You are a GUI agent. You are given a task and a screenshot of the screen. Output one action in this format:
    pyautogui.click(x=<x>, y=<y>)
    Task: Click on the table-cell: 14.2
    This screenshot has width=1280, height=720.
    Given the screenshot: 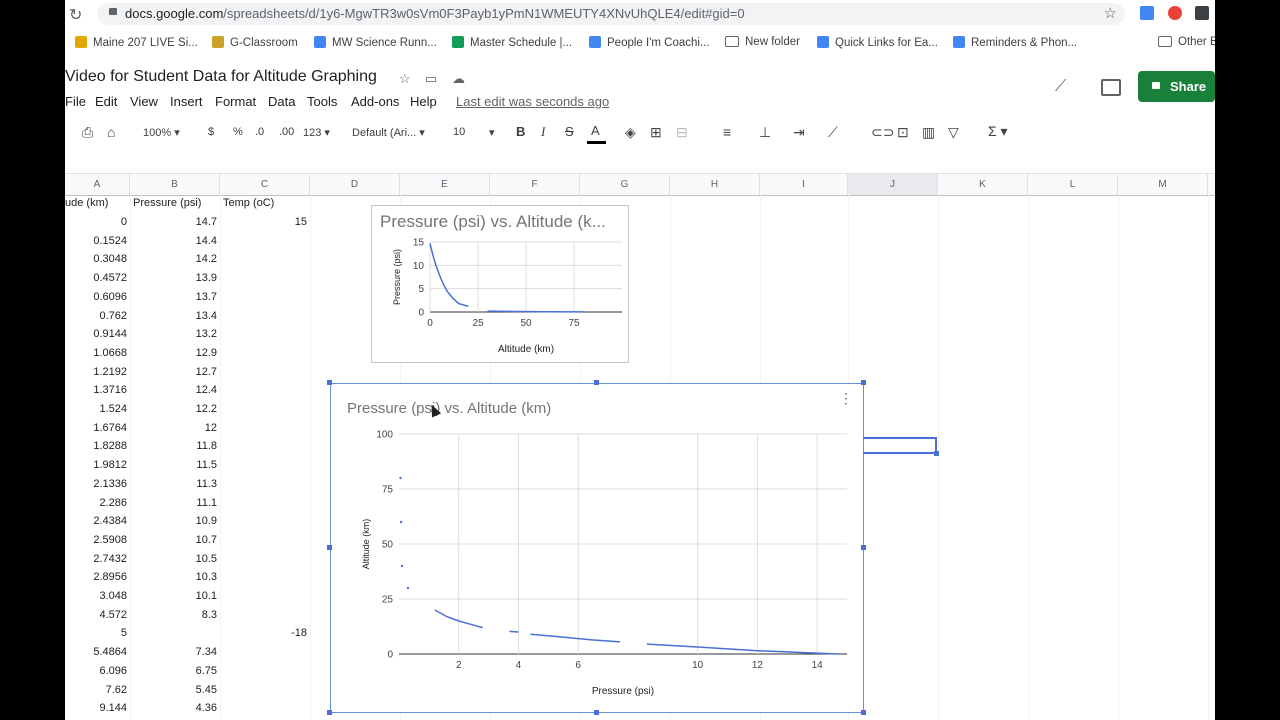 What is the action you would take?
    pyautogui.click(x=141, y=259)
    